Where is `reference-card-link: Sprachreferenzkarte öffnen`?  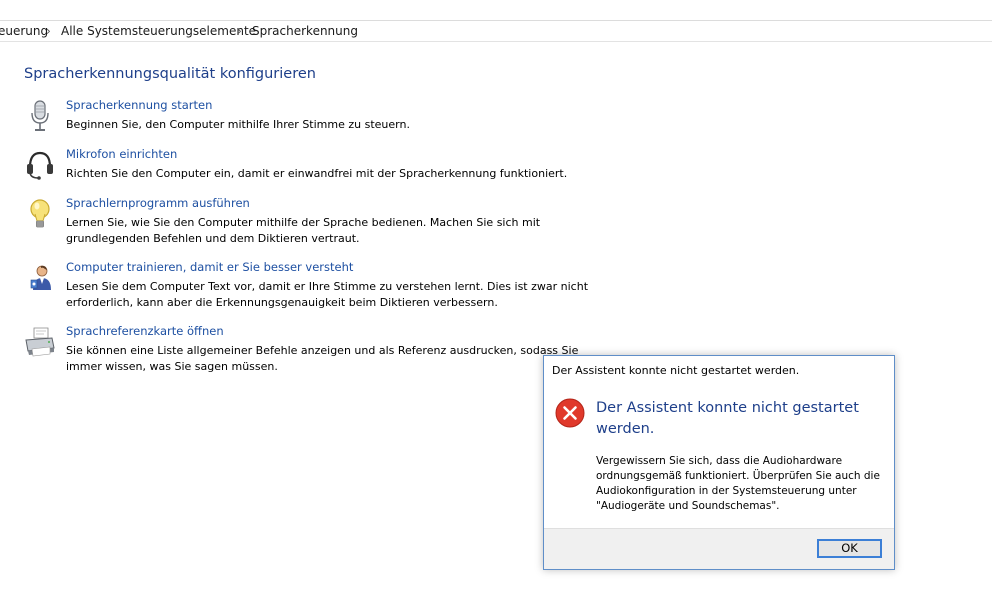
reference-card-link: Sprachreferenzkarte öffnen is located at coordinates (145, 331).